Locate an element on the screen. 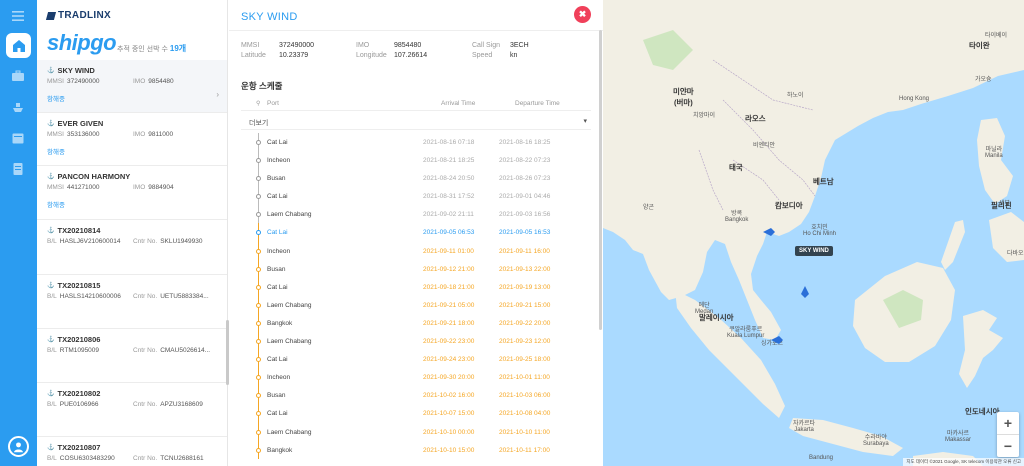 The width and height of the screenshot is (1024, 466). vessel-name: ⚓ TX20210802 is located at coordinates (137, 393).